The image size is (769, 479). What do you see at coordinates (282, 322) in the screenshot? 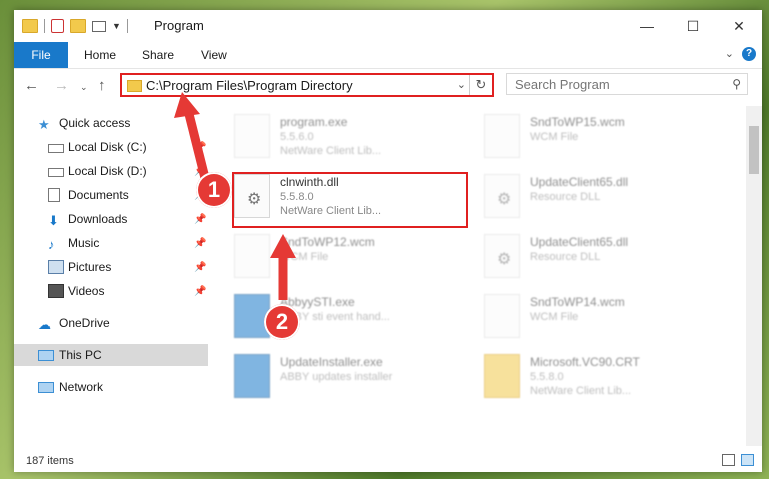
I see `step-badge-2: 2` at bounding box center [282, 322].